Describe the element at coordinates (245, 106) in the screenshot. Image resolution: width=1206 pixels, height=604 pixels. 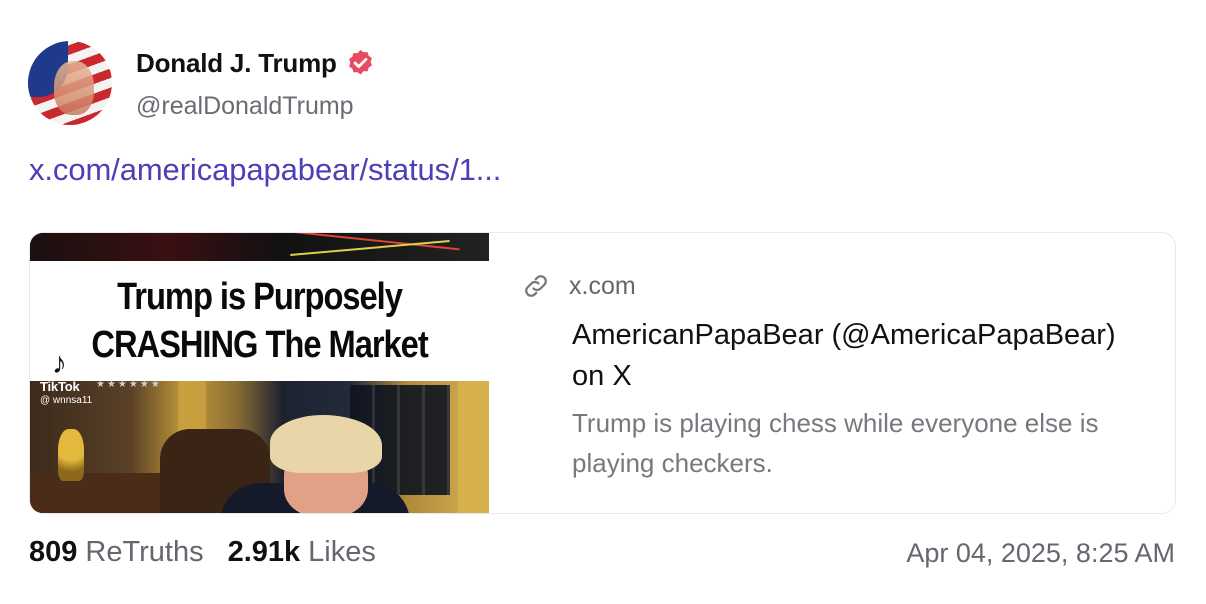
I see `author-handle: @realDonaldTrump` at that location.